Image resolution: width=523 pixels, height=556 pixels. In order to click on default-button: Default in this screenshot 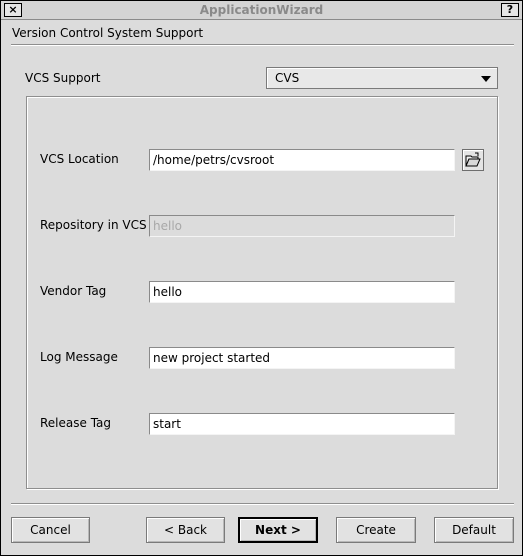, I will do `click(474, 530)`.